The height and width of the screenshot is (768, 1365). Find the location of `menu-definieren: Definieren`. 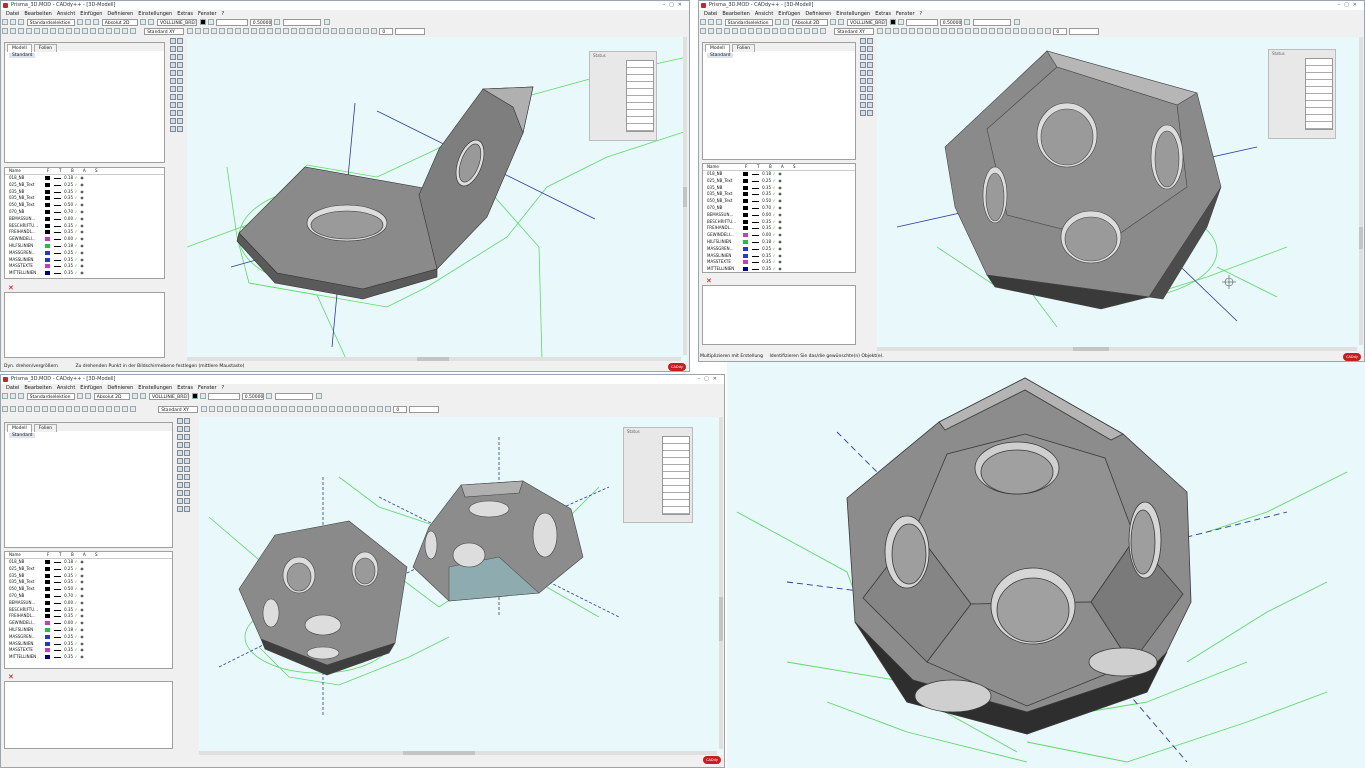

menu-definieren: Definieren is located at coordinates (120, 388).